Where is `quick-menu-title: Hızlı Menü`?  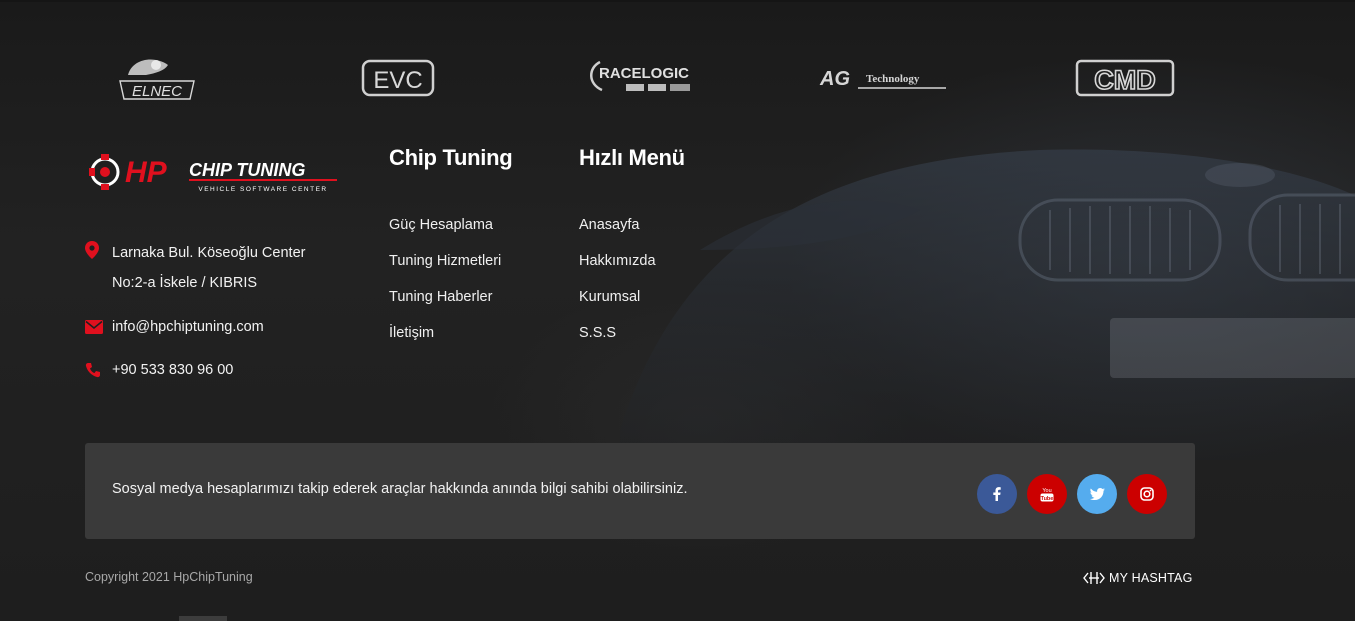
quick-menu-title: Hızlı Menü is located at coordinates (632, 157).